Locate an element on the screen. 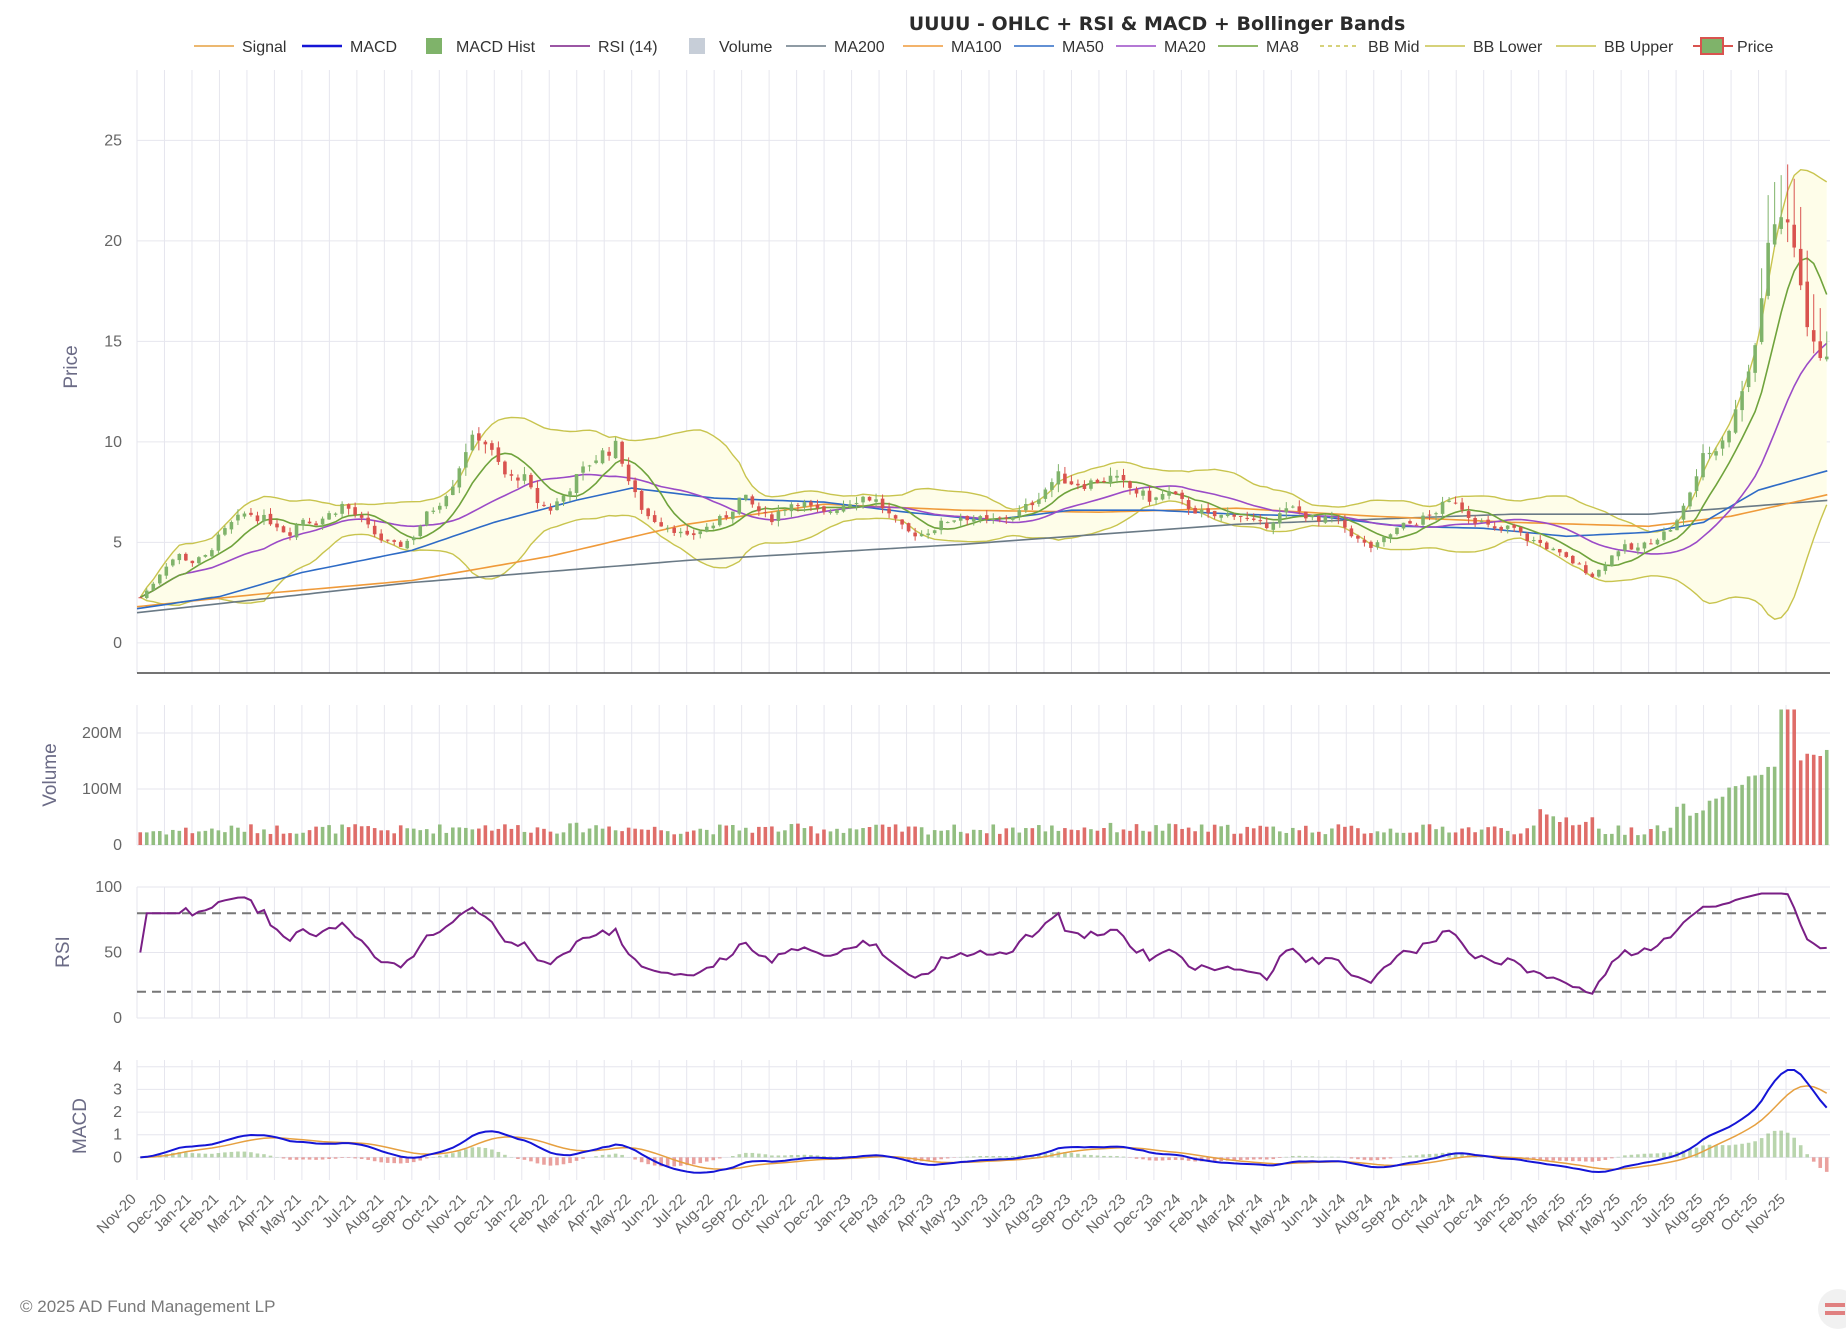 The image size is (1846, 1329). y-tick-label: 100M is located at coordinates (102, 789).